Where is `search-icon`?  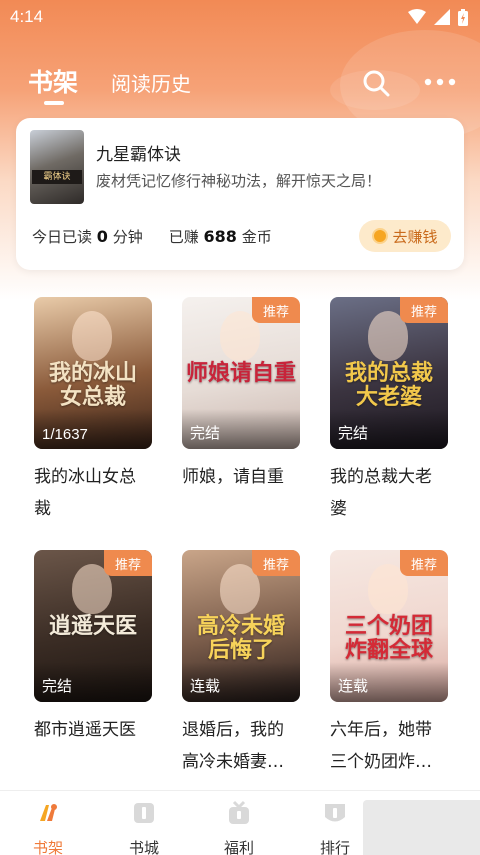
search-icon is located at coordinates (376, 83).